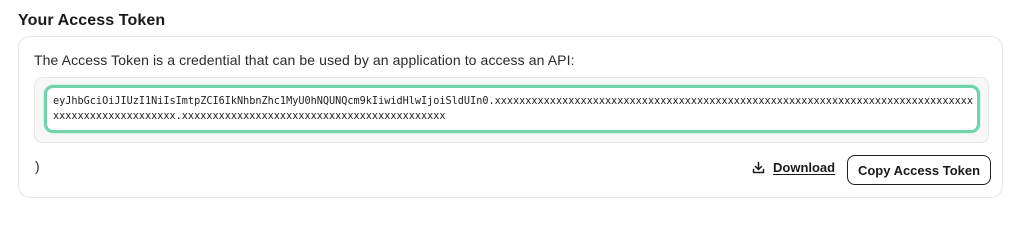 The width and height of the screenshot is (1024, 240). I want to click on section-title: Your Access Token, so click(92, 20).